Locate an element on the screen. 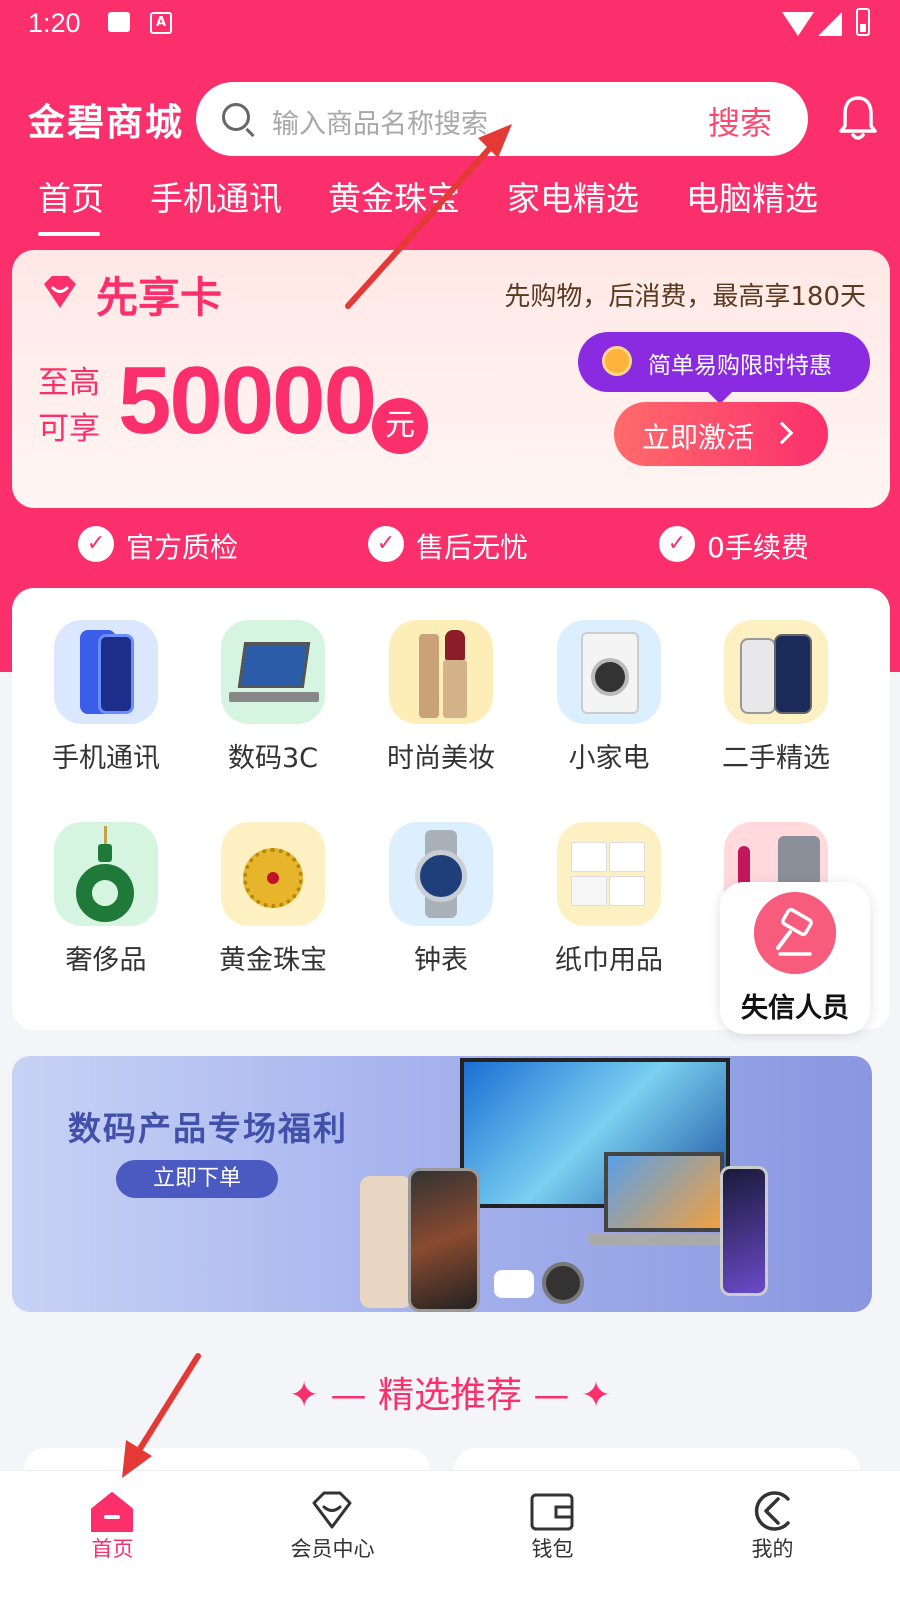 Image resolution: width=900 pixels, height=1600 pixels. a-notification-icon: A is located at coordinates (161, 23).